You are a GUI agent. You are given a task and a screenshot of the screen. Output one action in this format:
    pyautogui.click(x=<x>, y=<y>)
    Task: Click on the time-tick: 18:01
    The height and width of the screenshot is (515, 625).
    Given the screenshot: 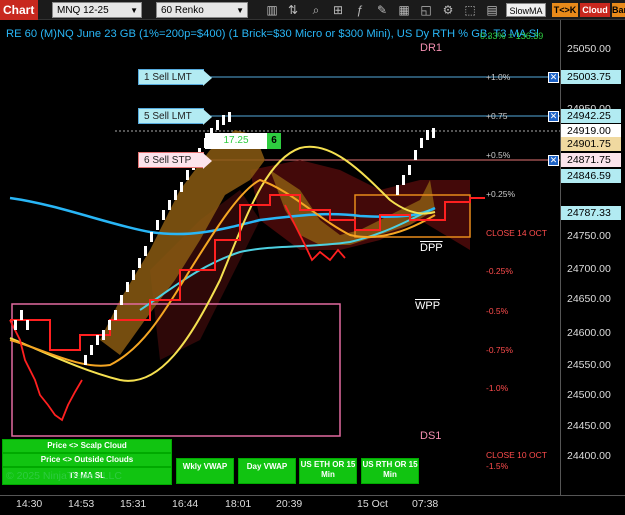 What is the action you would take?
    pyautogui.click(x=238, y=504)
    